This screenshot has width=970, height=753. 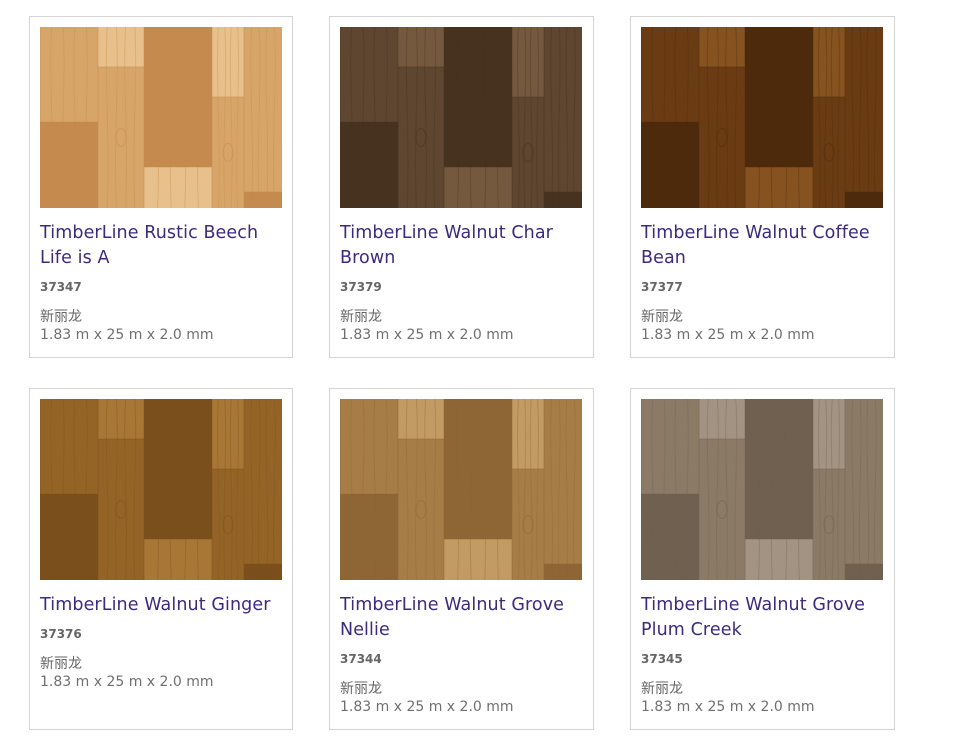 What do you see at coordinates (61, 287) in the screenshot?
I see `product-code: 37347` at bounding box center [61, 287].